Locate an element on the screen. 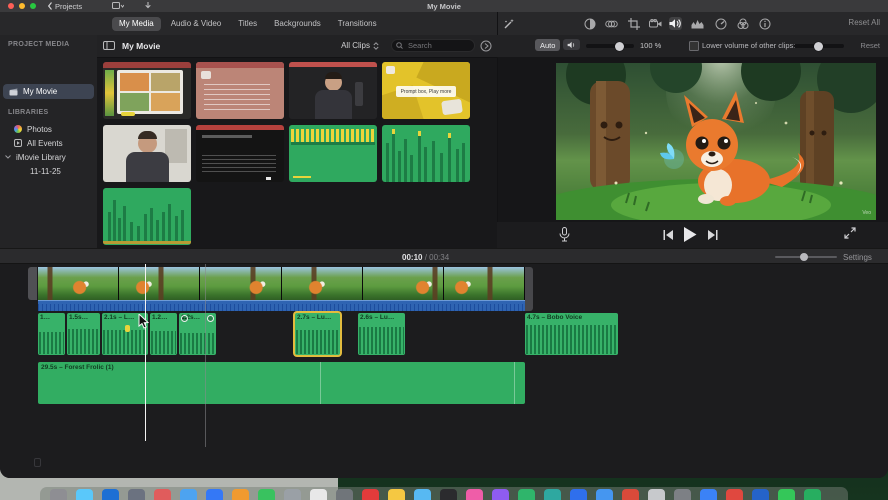 This screenshot has height=500, width=888. sidebar-toggle-icon is located at coordinates (109, 45).